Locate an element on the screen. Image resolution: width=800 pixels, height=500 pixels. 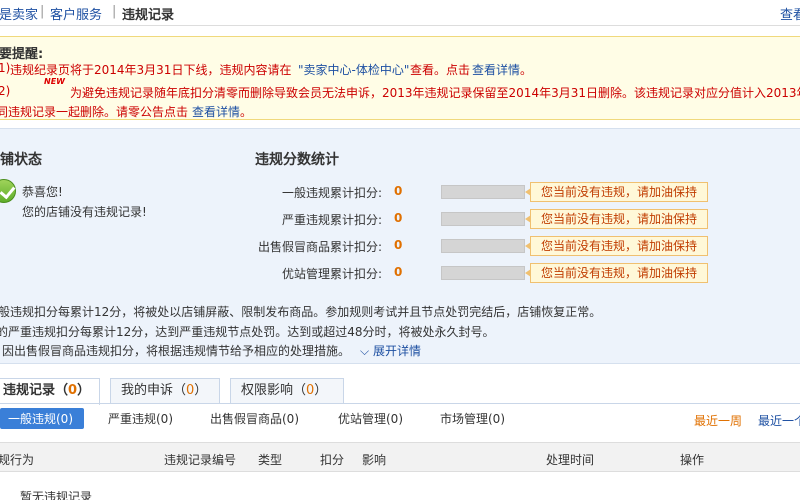
notice-line3-end: 。 is located at coordinates (246, 112).